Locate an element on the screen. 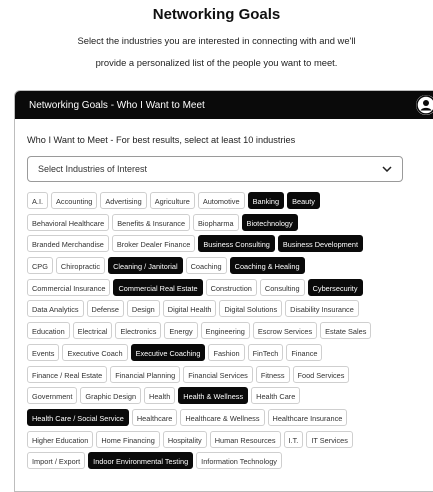 This screenshot has width=433, height=492. industry-tag: Higher Education is located at coordinates (60, 439).